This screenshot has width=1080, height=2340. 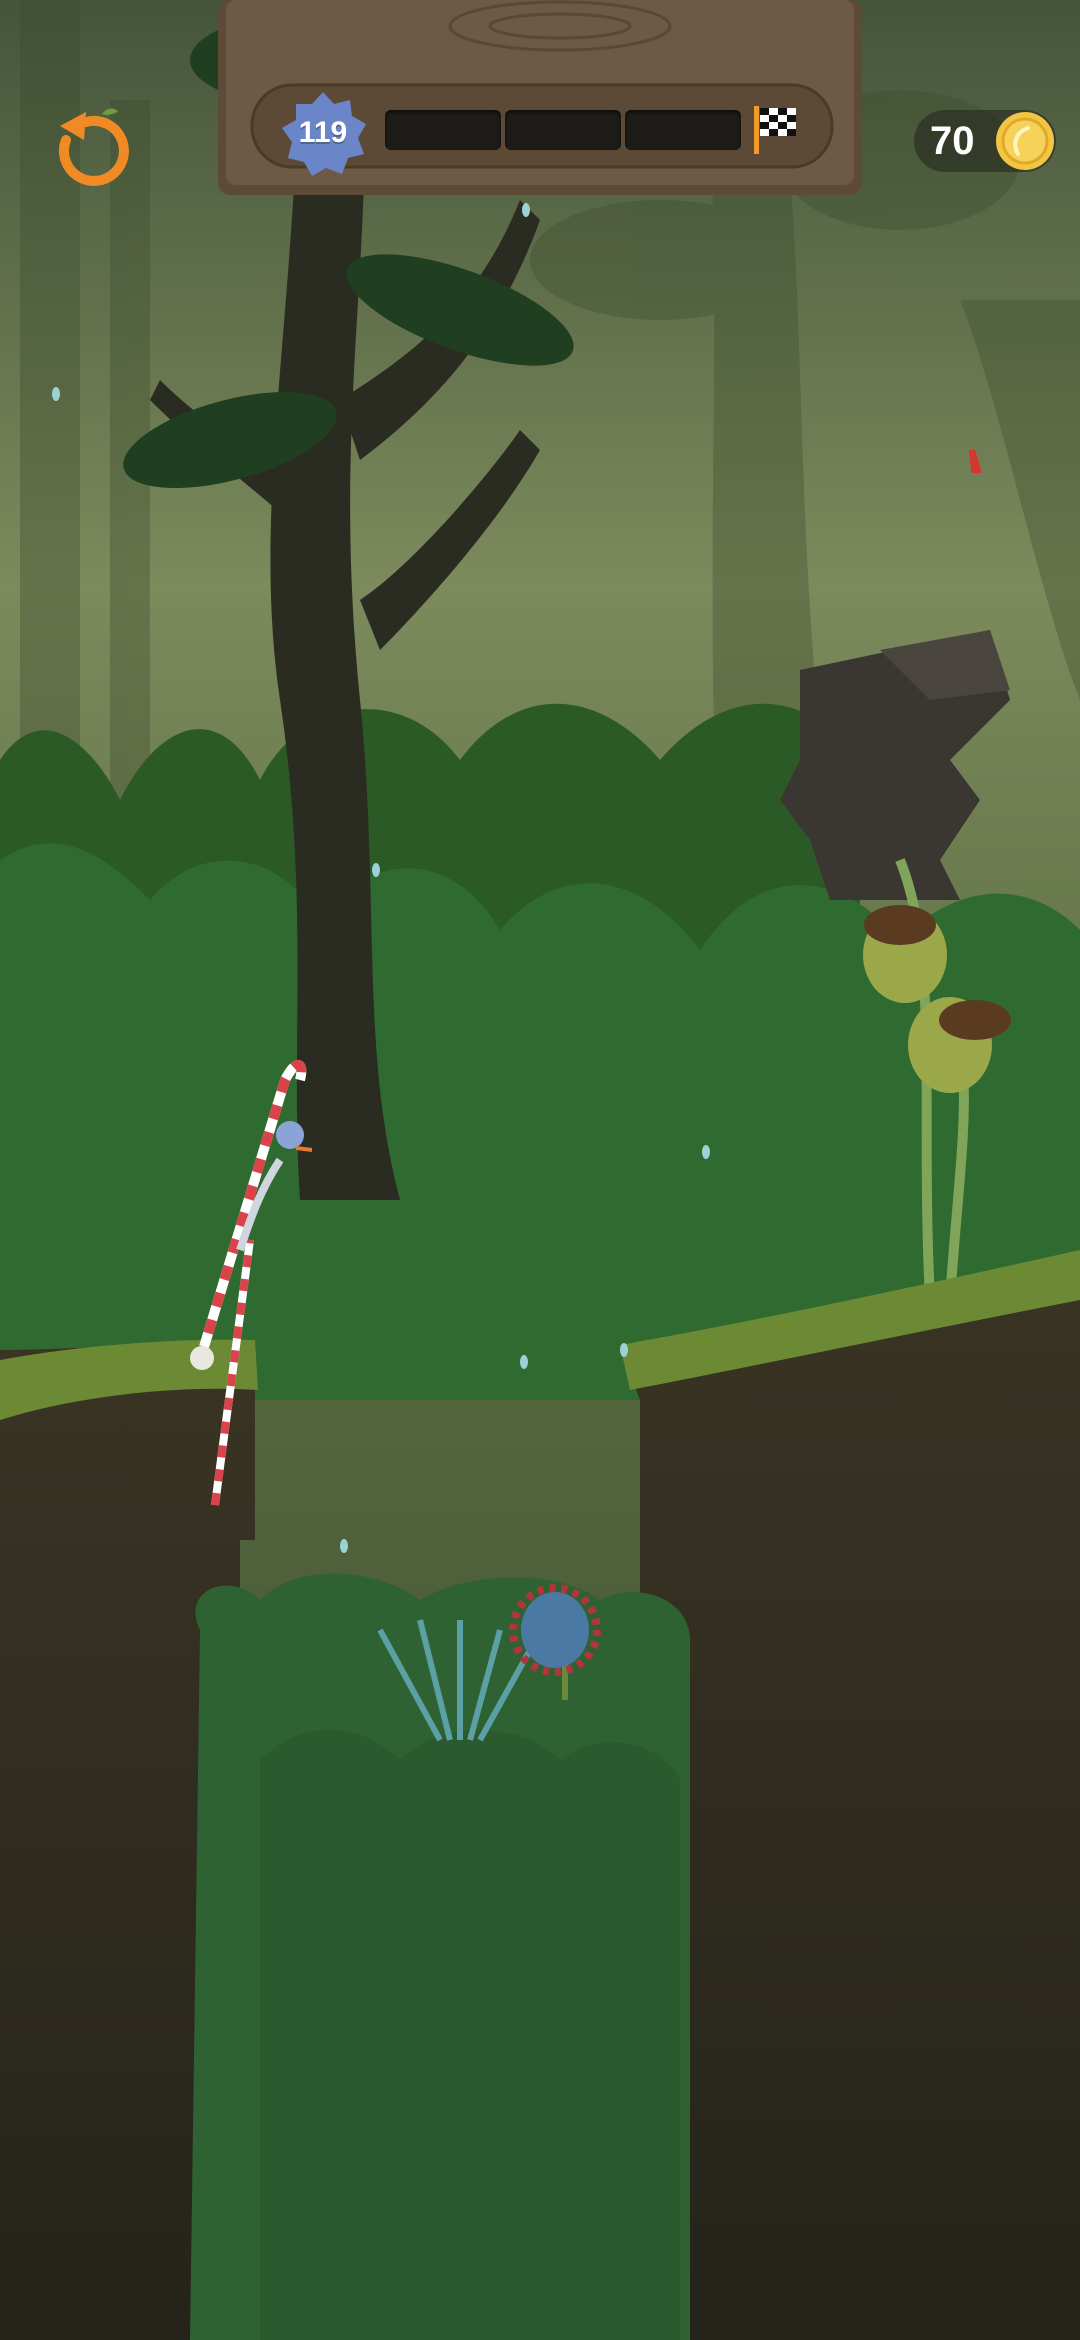 I want to click on level-progress-board: 119, so click(x=540, y=100).